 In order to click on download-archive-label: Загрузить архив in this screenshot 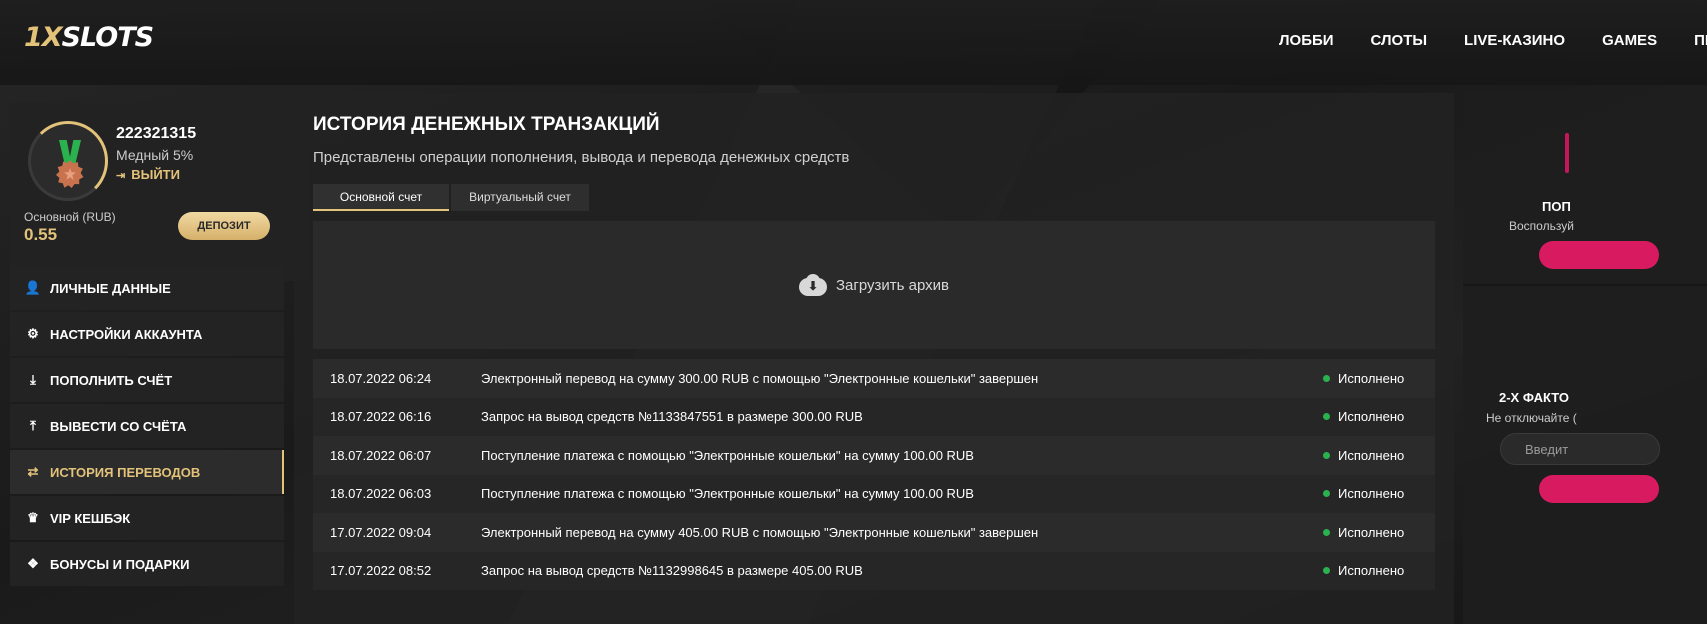, I will do `click(892, 285)`.